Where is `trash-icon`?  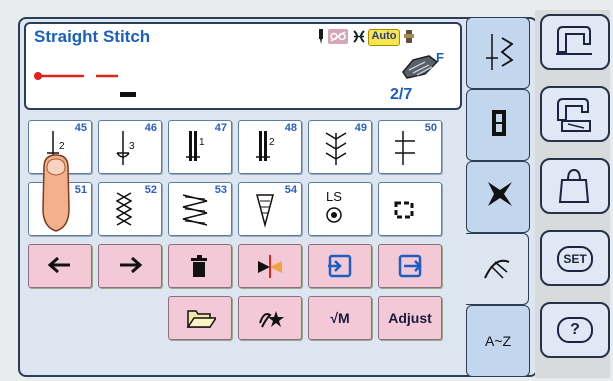 trash-icon is located at coordinates (199, 266).